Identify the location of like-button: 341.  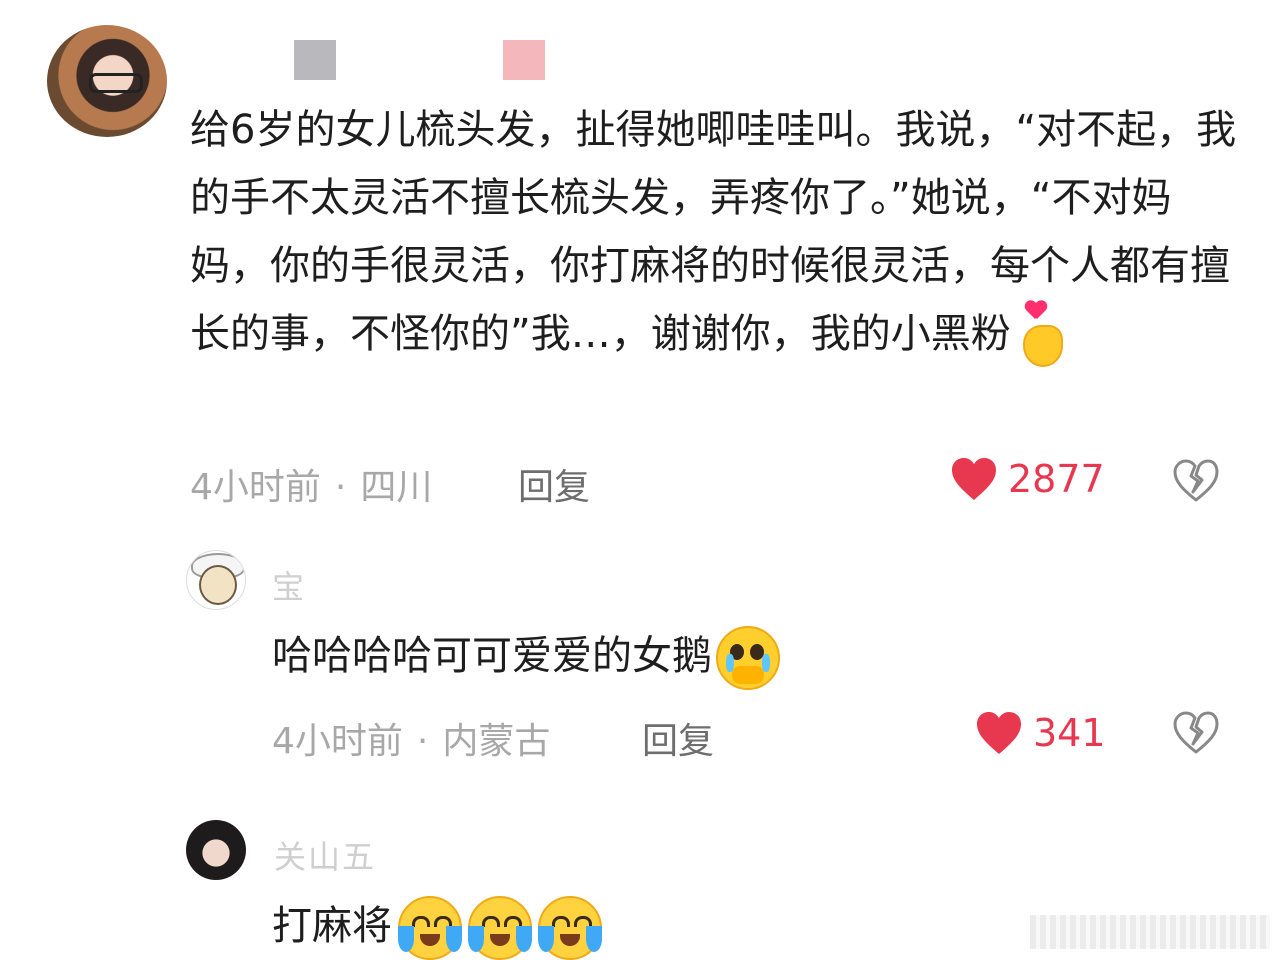
(1040, 733).